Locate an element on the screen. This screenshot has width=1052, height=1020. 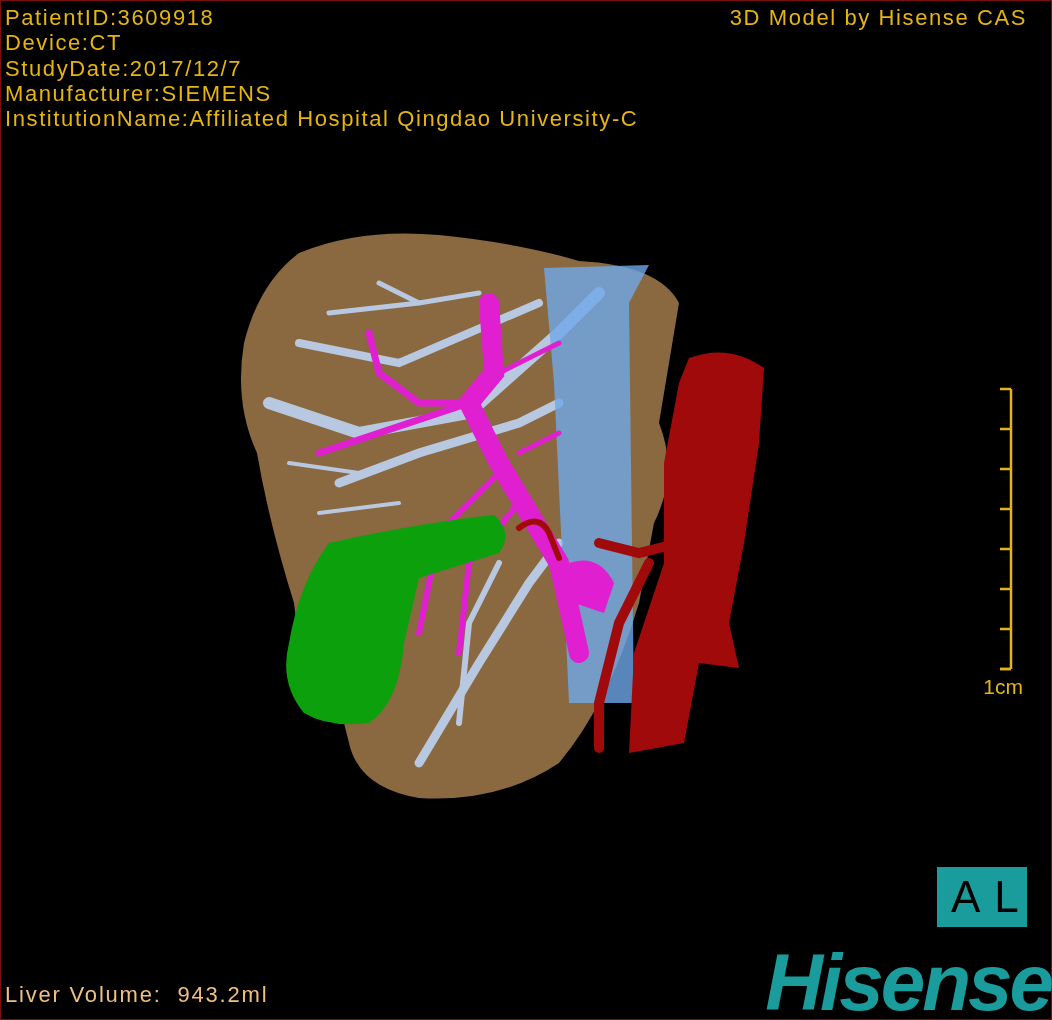
info-line: Manufacturer:SIEMENS is located at coordinates (139, 93).